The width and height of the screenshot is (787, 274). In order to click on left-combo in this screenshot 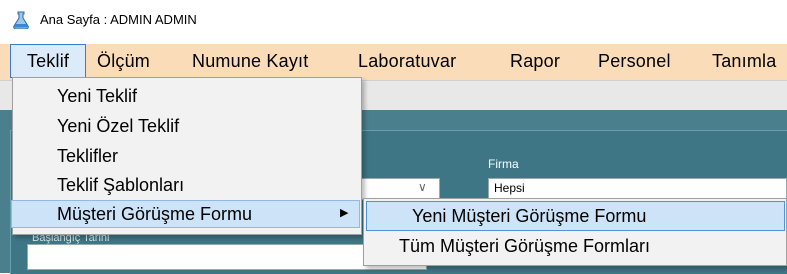, I will do `click(400, 189)`.